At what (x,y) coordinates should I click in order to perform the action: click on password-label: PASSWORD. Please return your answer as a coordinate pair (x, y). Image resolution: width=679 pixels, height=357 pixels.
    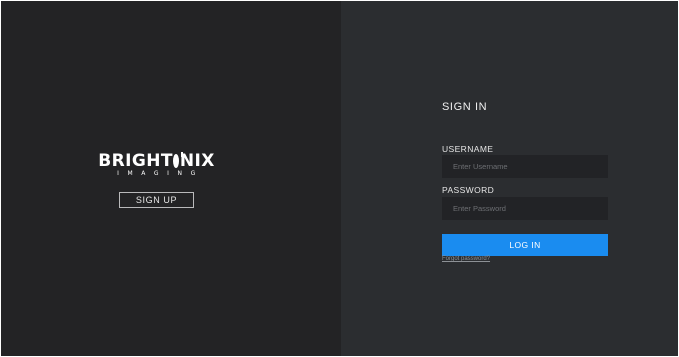
    Looking at the image, I should click on (468, 190).